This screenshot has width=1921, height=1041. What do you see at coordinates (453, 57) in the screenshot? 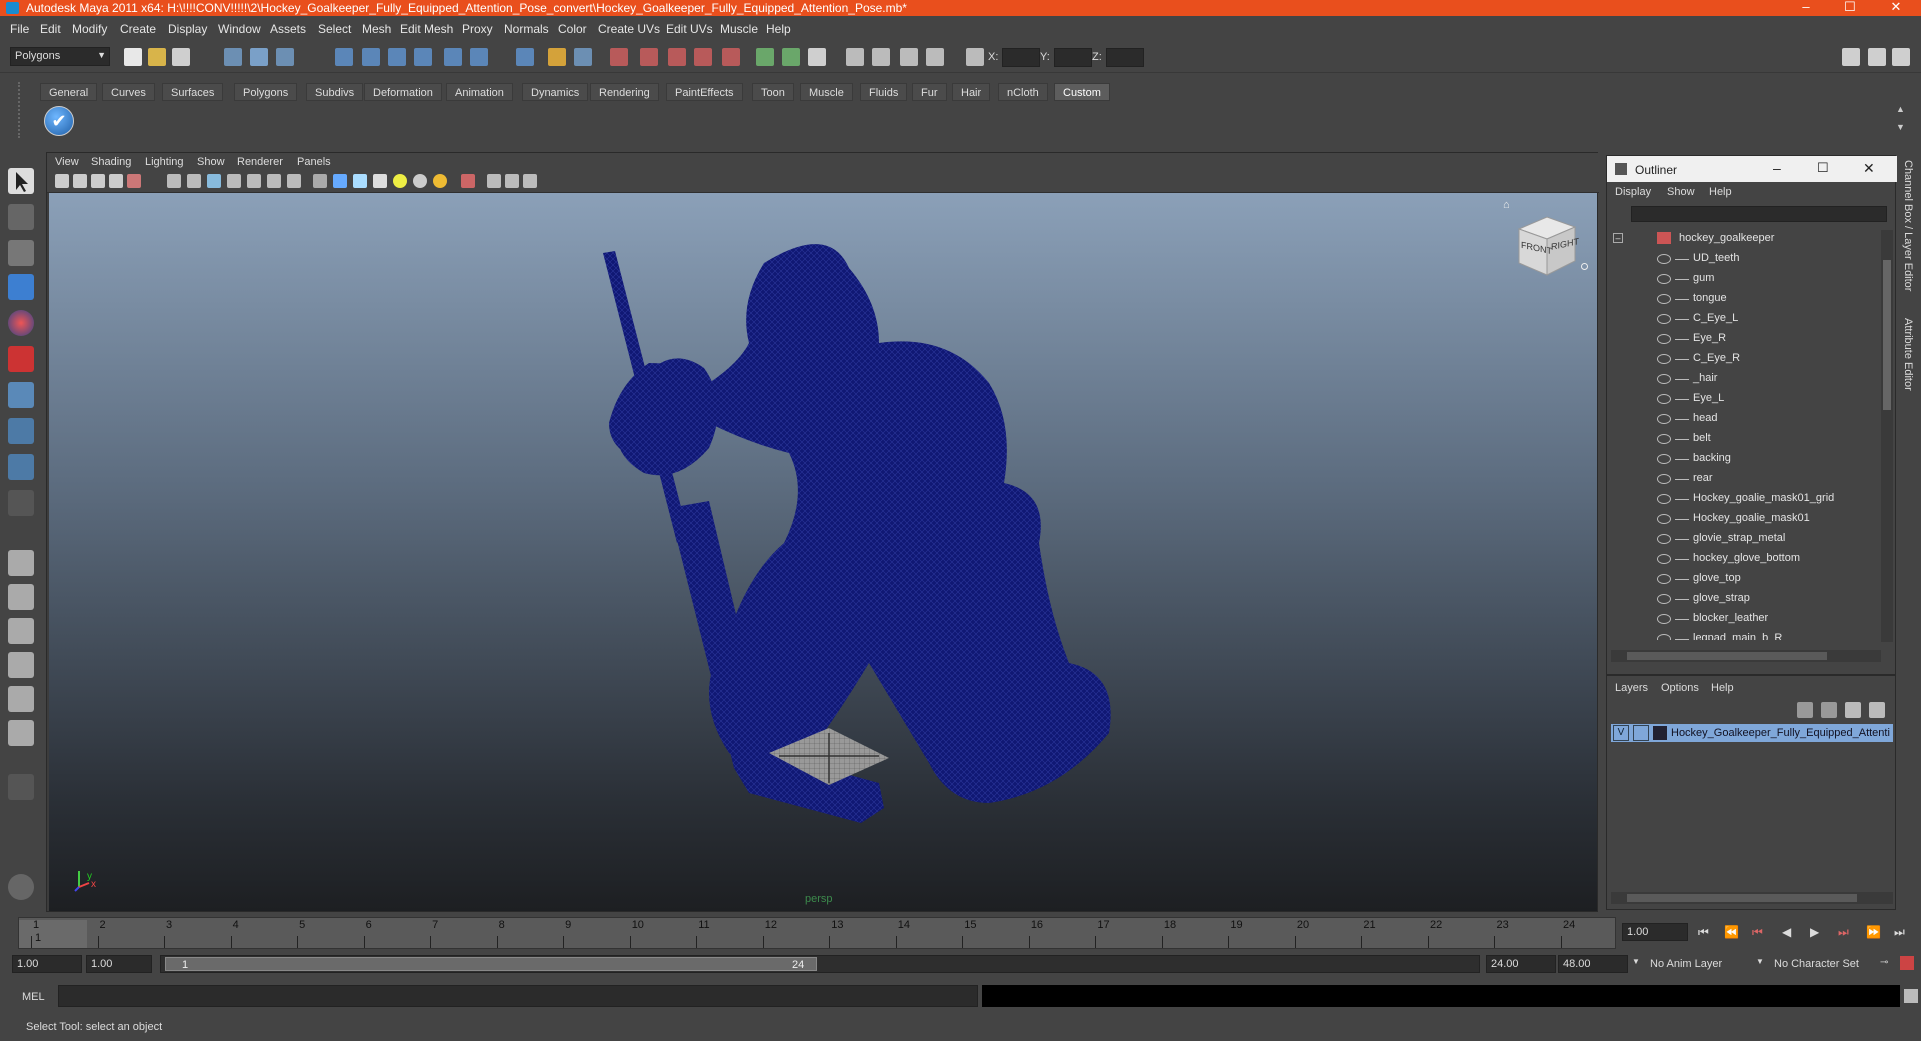
I see `make-live-icon` at bounding box center [453, 57].